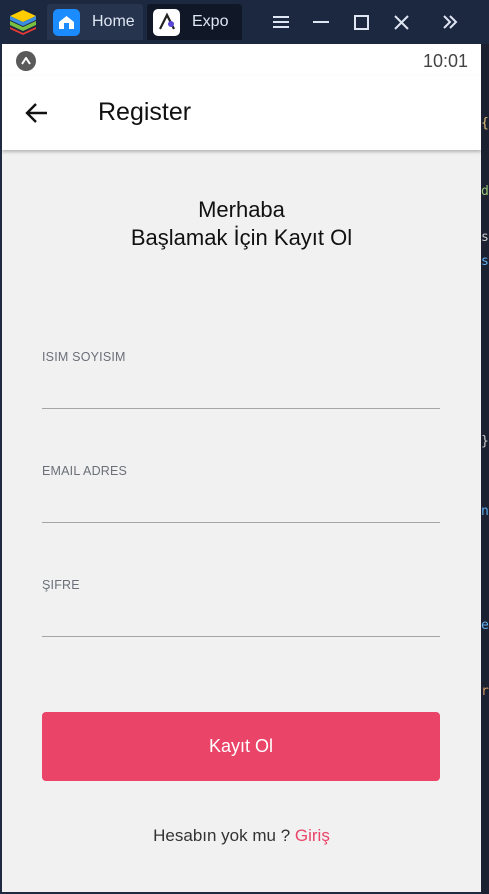  Describe the element at coordinates (241, 224) in the screenshot. I see `greeting: Merhaba Başlamak İçin Kayıt Ol` at that location.